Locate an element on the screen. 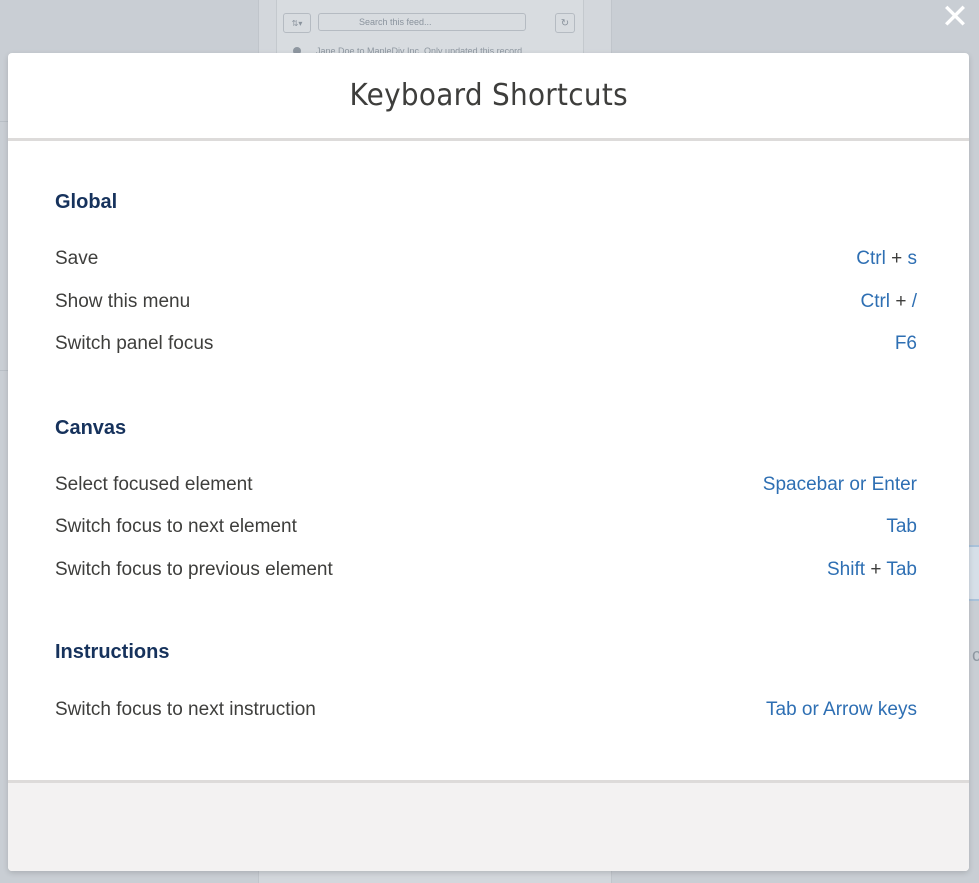  shortcut-row-show-menu: Show this menu Ctrl + / is located at coordinates (486, 302).